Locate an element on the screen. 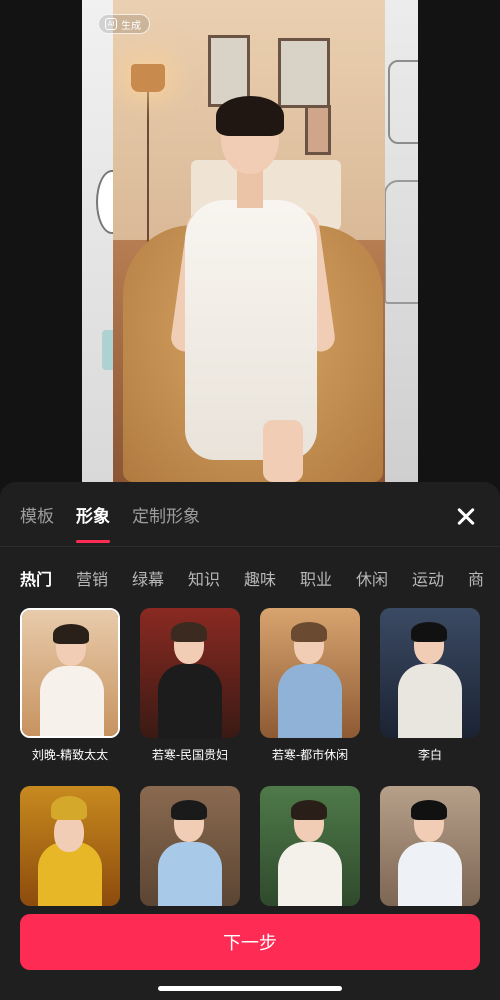  avatar-card: 刘晚-精致太太 is located at coordinates (70, 685).